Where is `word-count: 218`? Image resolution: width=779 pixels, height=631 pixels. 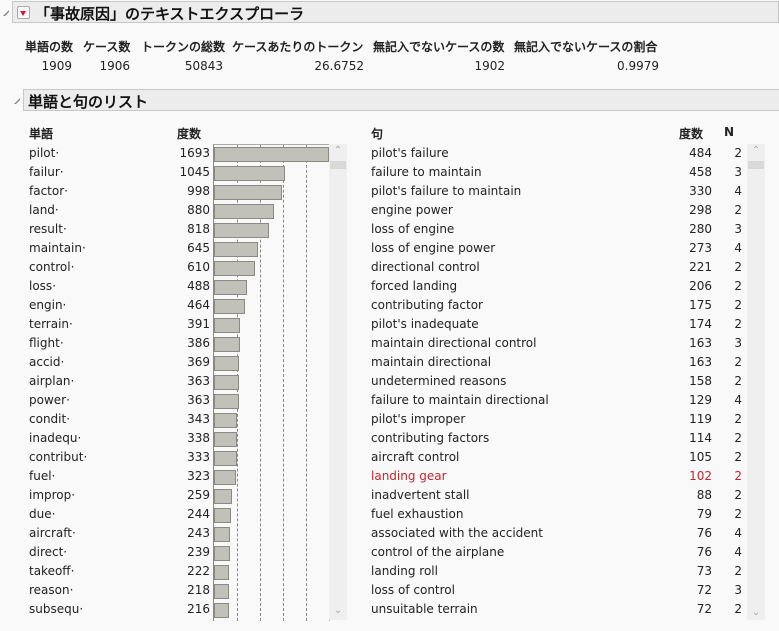 word-count: 218 is located at coordinates (198, 590).